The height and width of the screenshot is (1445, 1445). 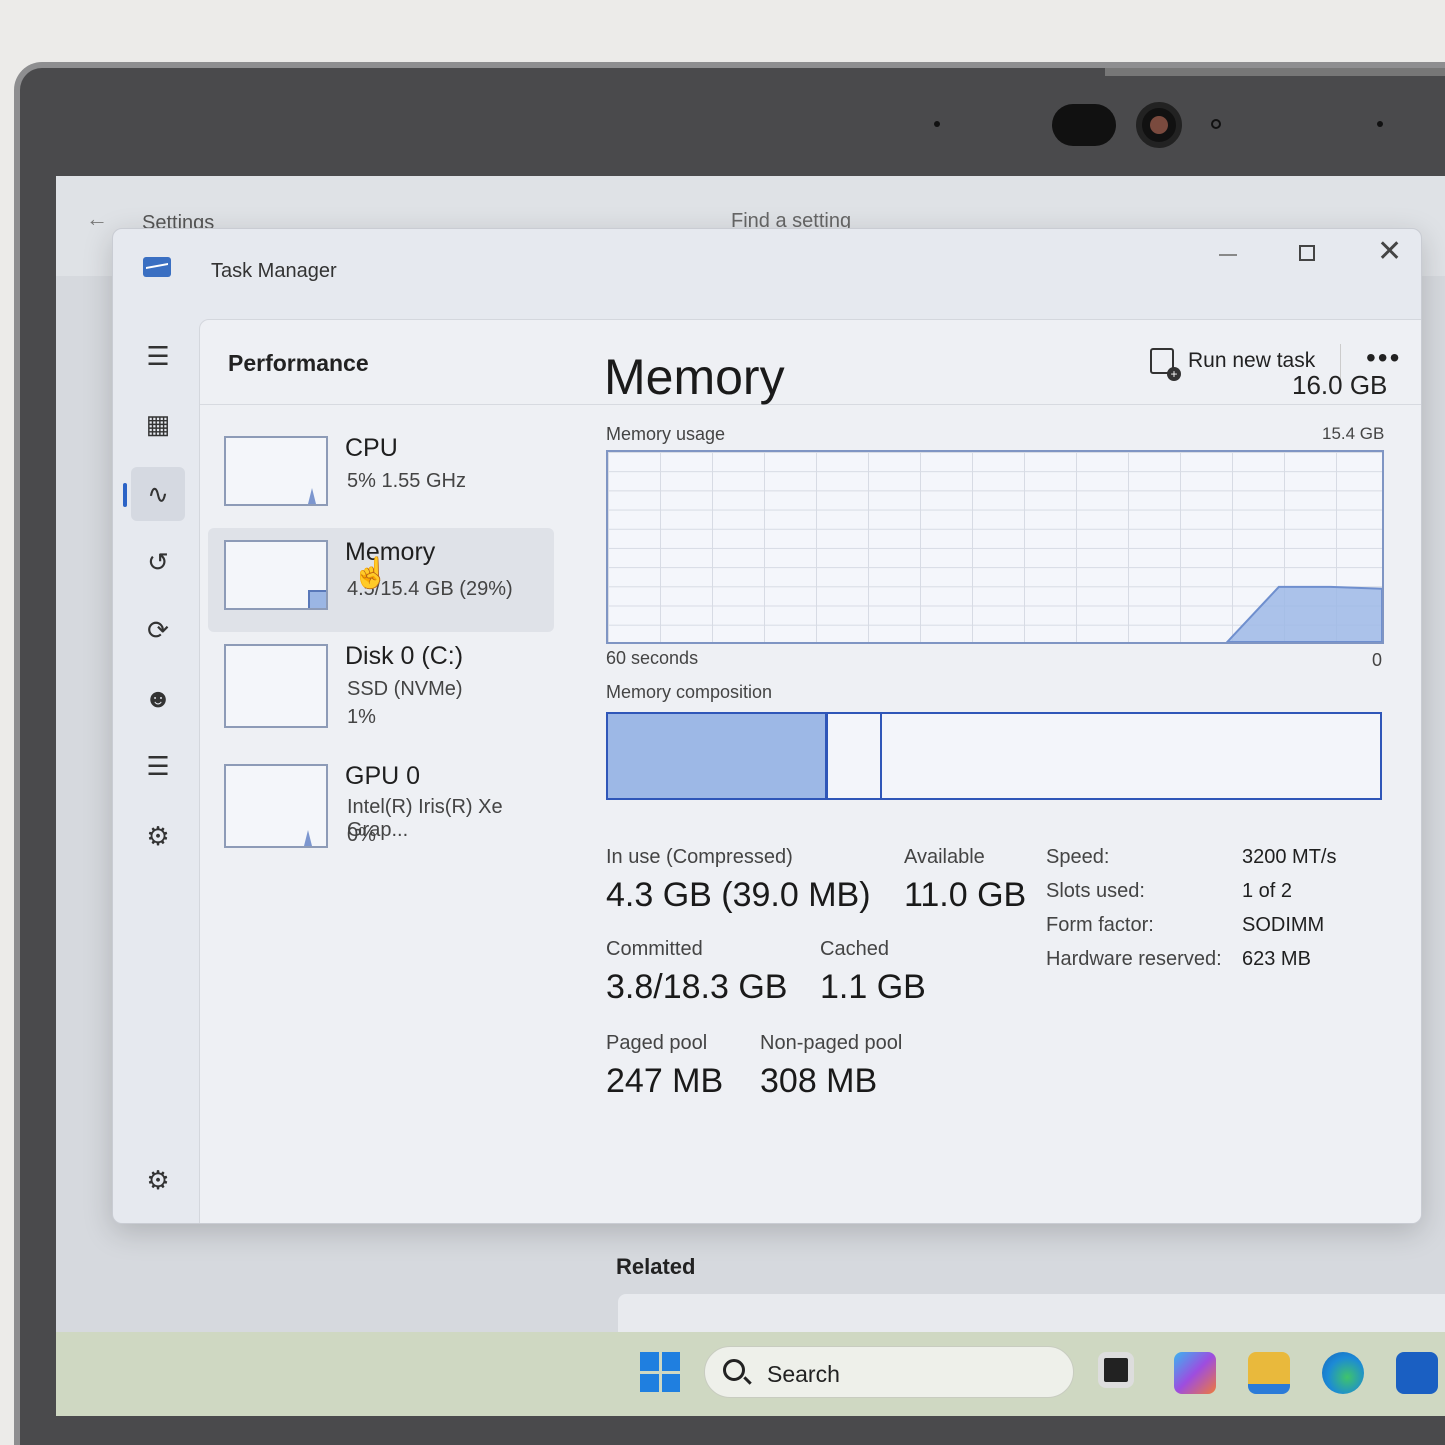 What do you see at coordinates (1389, 252) in the screenshot?
I see `close-button: ✕` at bounding box center [1389, 252].